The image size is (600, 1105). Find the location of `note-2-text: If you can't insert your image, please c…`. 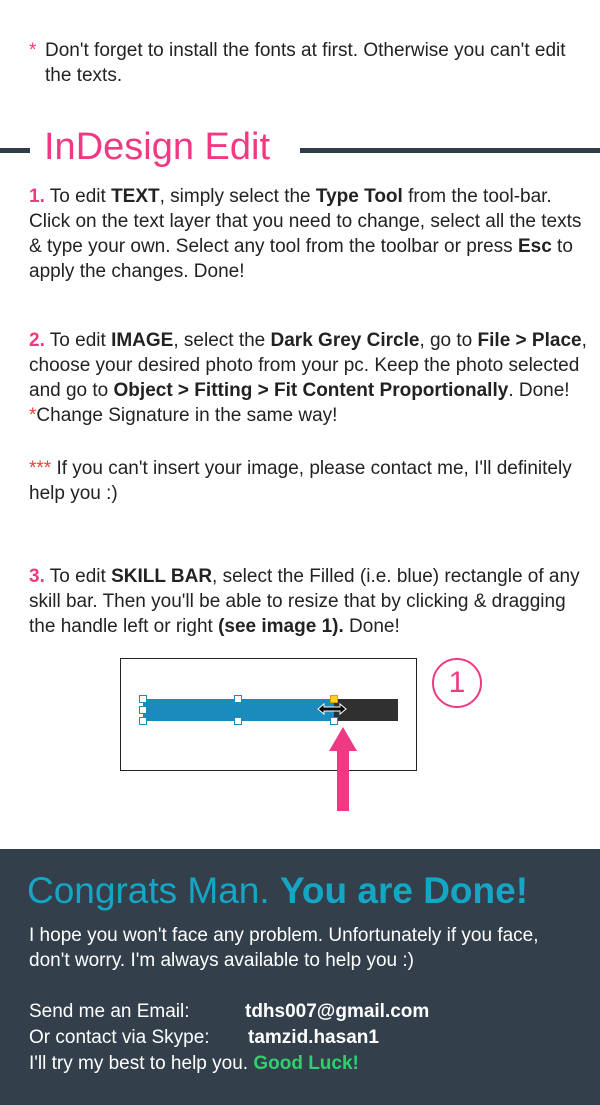

note-2-text: If you can't insert your image, please c… is located at coordinates (300, 481).